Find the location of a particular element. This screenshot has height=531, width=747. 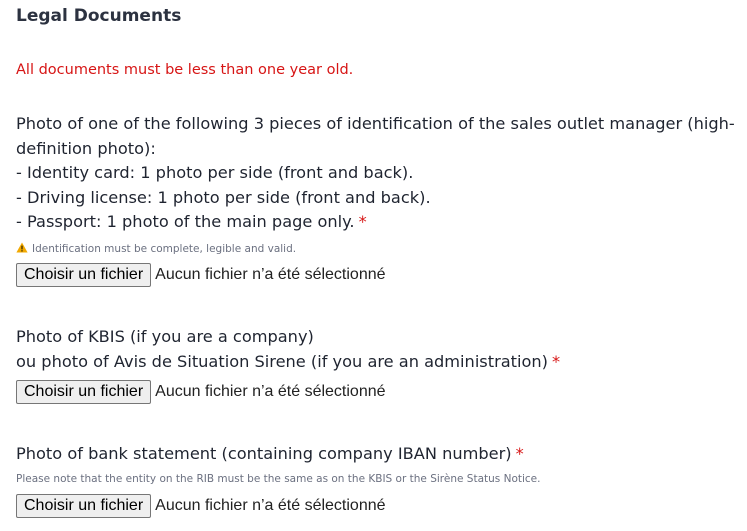

kbis-label-line: Photo of KBIS (if you are a company) is located at coordinates (165, 336).